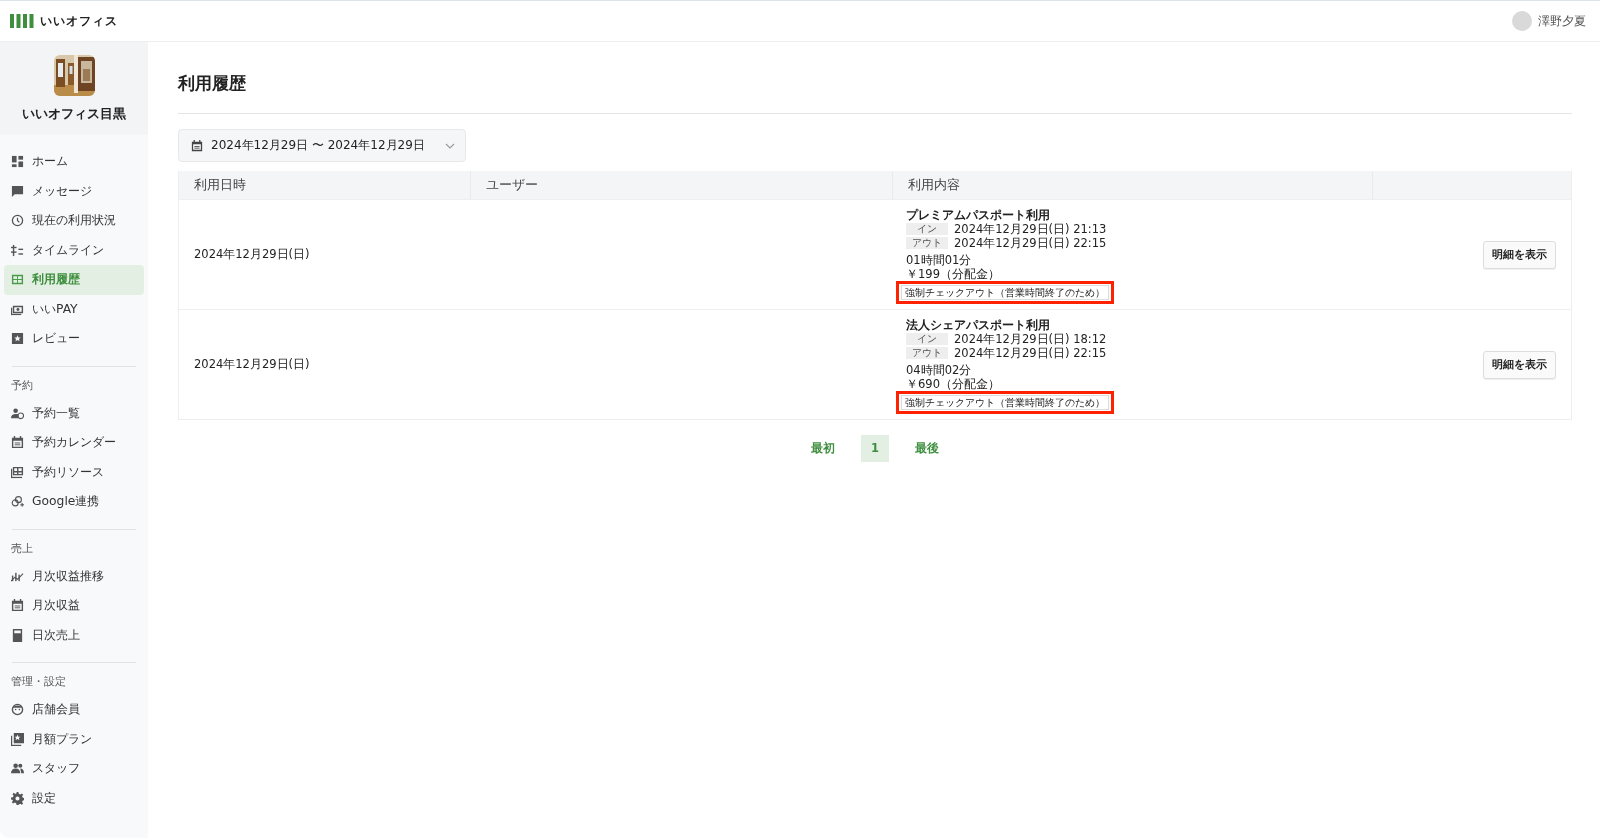  Describe the element at coordinates (74, 114) in the screenshot. I see `store-name: いいオフィス目黒` at that location.